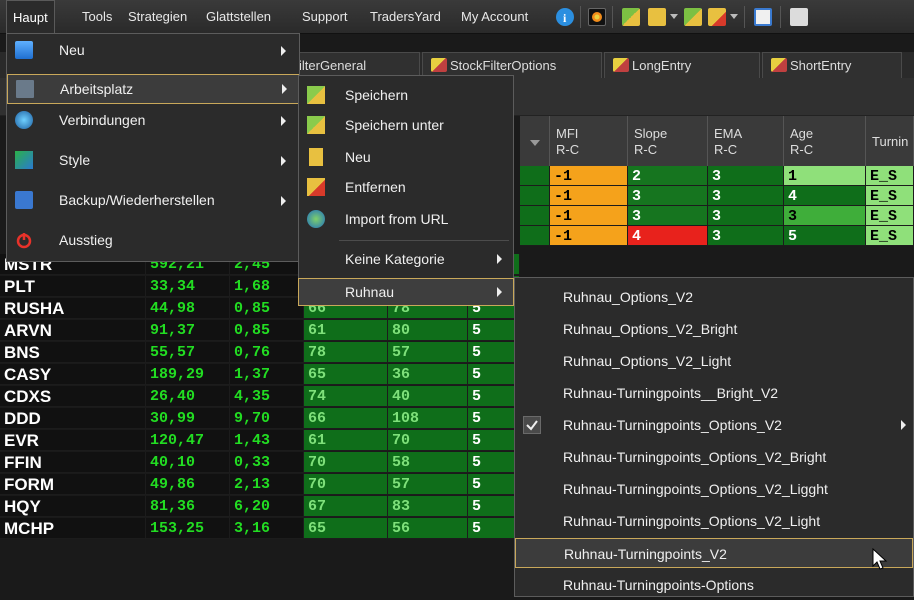  What do you see at coordinates (825, 176) in the screenshot?
I see `cell-age: 1` at bounding box center [825, 176].